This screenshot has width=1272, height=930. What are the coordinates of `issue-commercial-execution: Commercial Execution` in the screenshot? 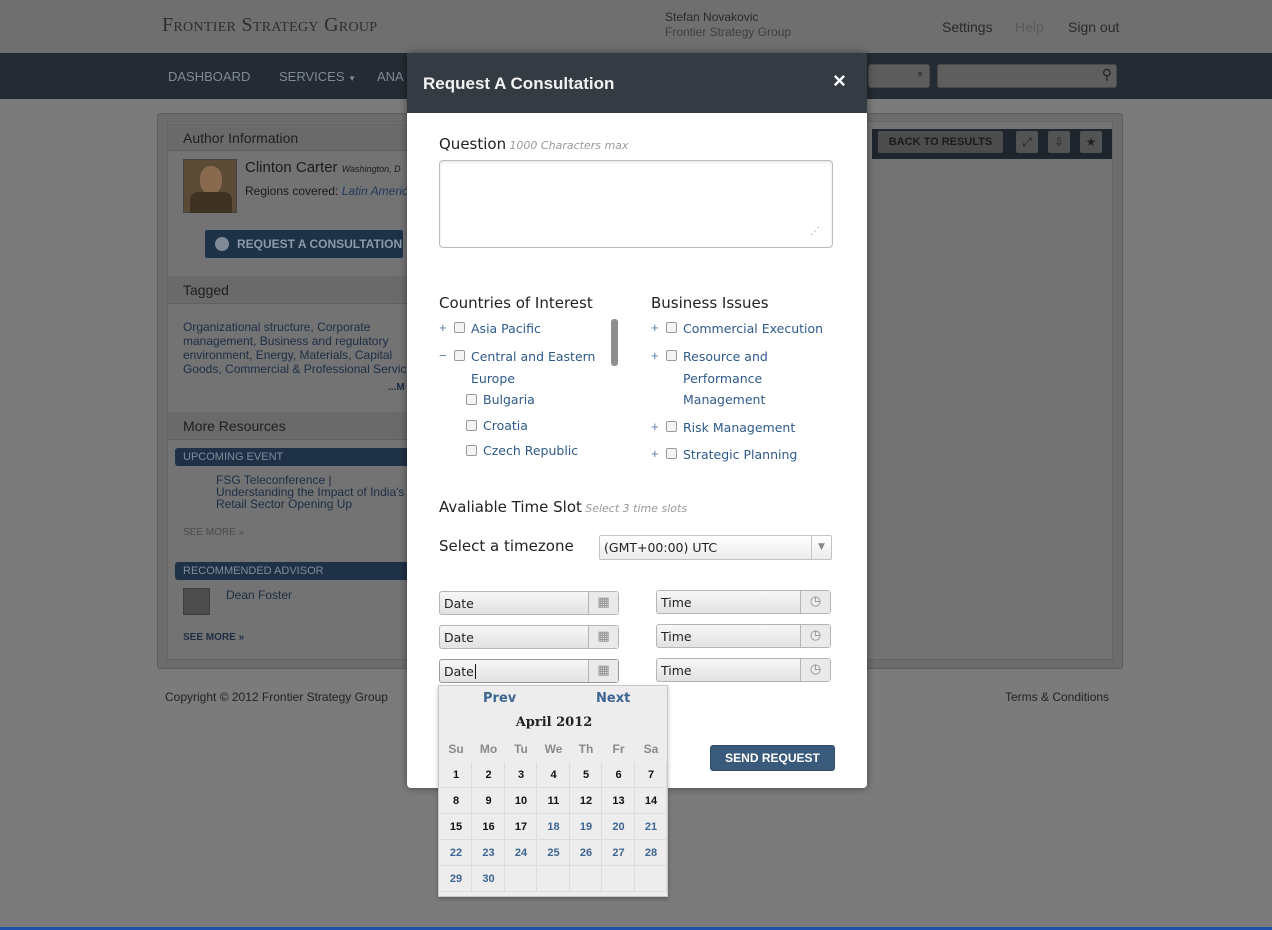 It's located at (753, 329).